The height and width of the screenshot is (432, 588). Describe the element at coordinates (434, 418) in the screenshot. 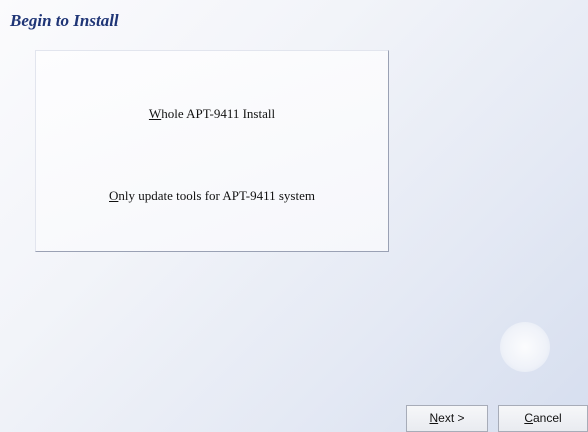

I see `next-accel: N` at that location.